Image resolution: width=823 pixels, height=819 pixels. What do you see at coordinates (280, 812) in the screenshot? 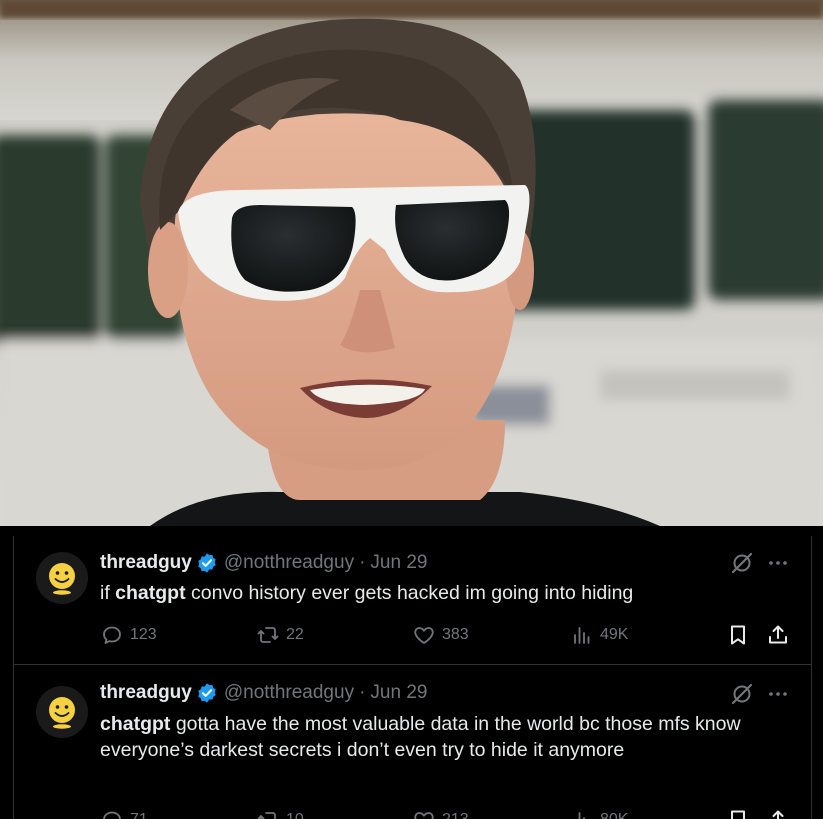
I see `repost-button: 10` at bounding box center [280, 812].